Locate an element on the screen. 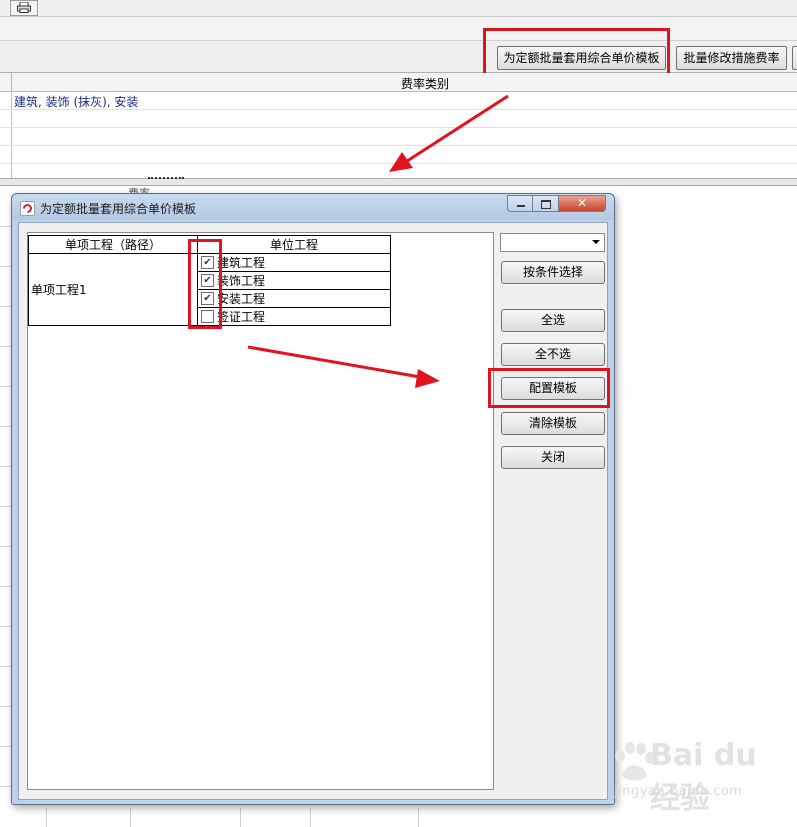 This screenshot has height=827, width=797. unit-row-zhuangshi: ✔ 装饰工程 is located at coordinates (294, 280).